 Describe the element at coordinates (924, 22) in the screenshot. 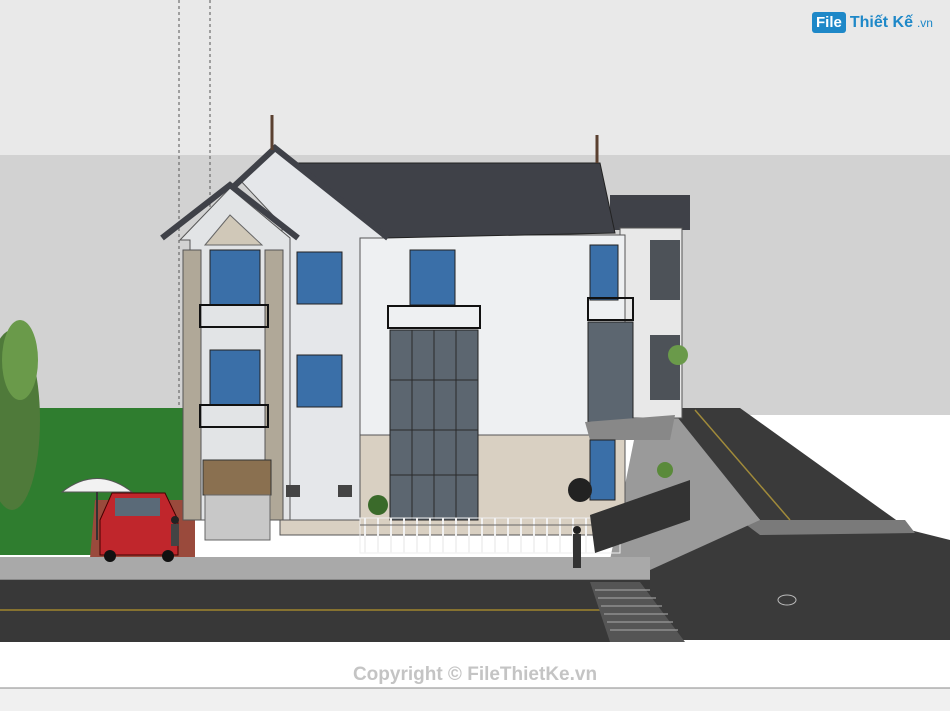

I see `logo-tld: .vn` at that location.